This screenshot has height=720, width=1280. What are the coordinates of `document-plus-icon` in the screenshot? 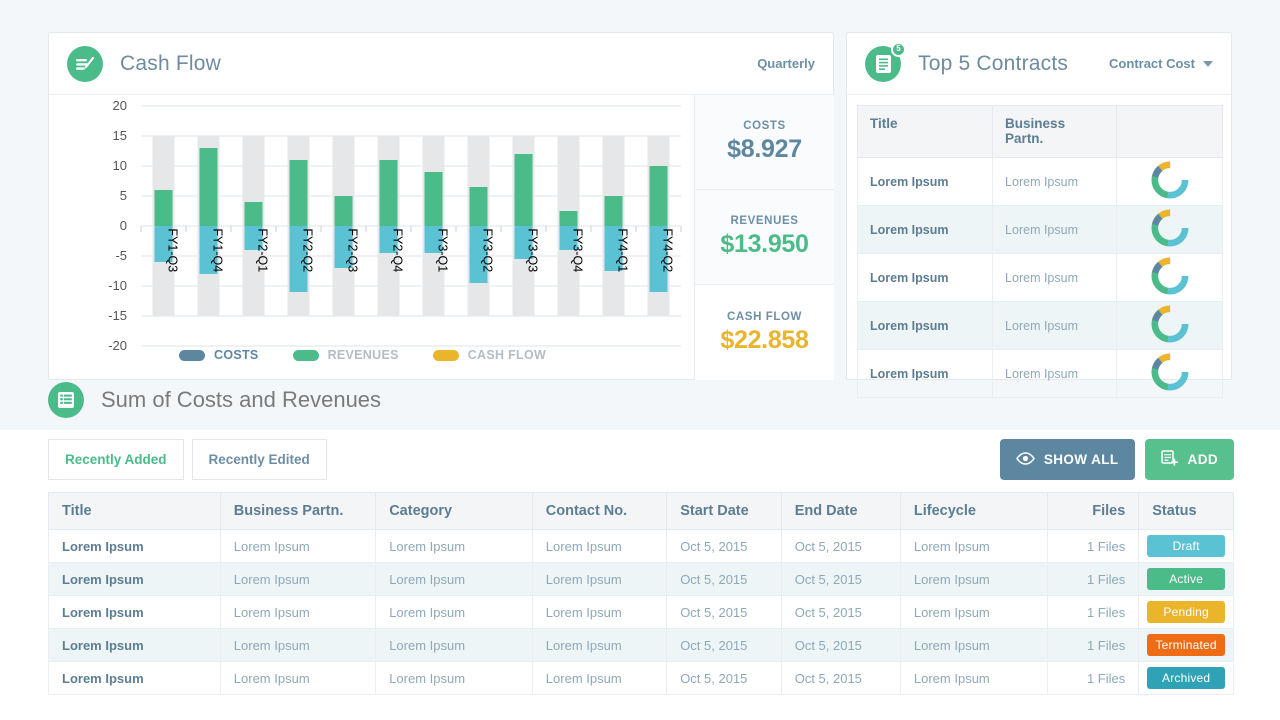 It's located at (1169, 459).